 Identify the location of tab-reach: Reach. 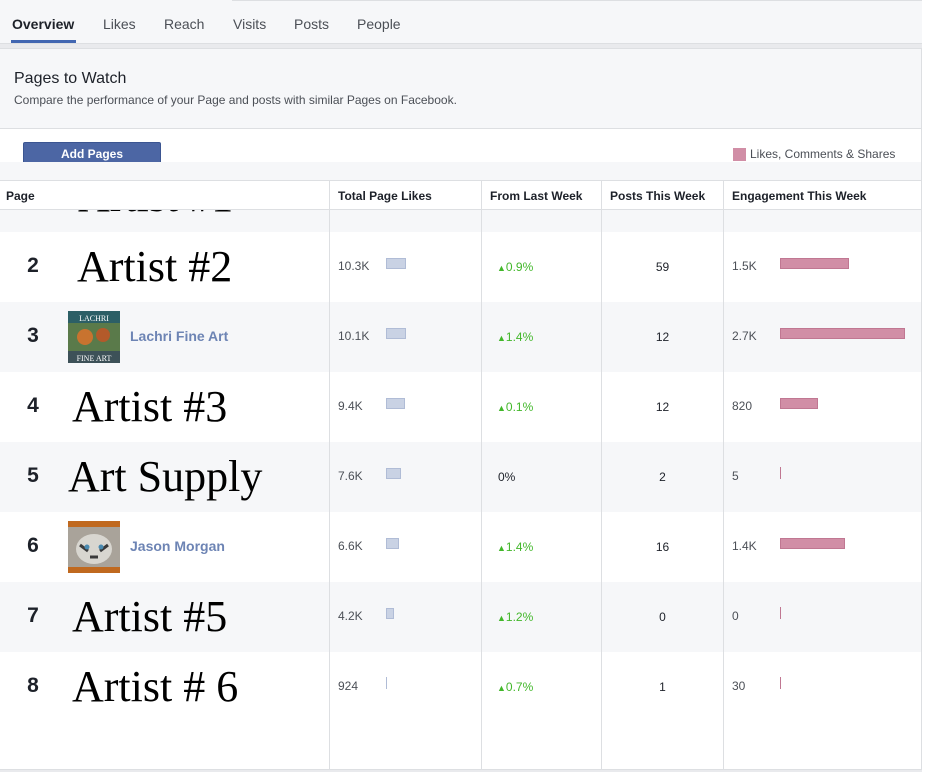
(184, 24).